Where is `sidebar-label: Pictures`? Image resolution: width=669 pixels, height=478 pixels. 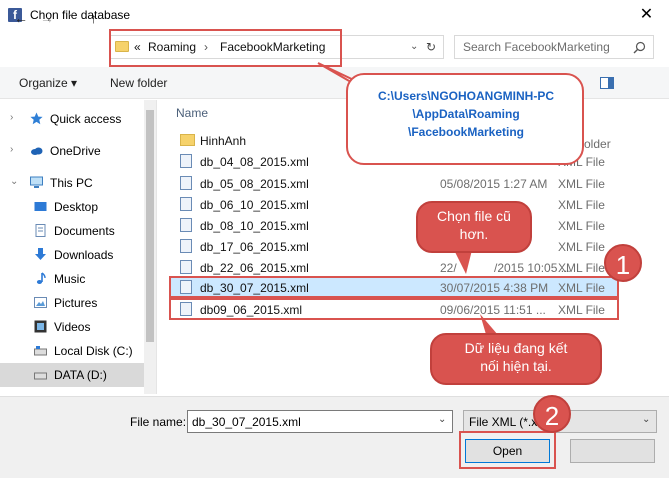 sidebar-label: Pictures is located at coordinates (76, 303).